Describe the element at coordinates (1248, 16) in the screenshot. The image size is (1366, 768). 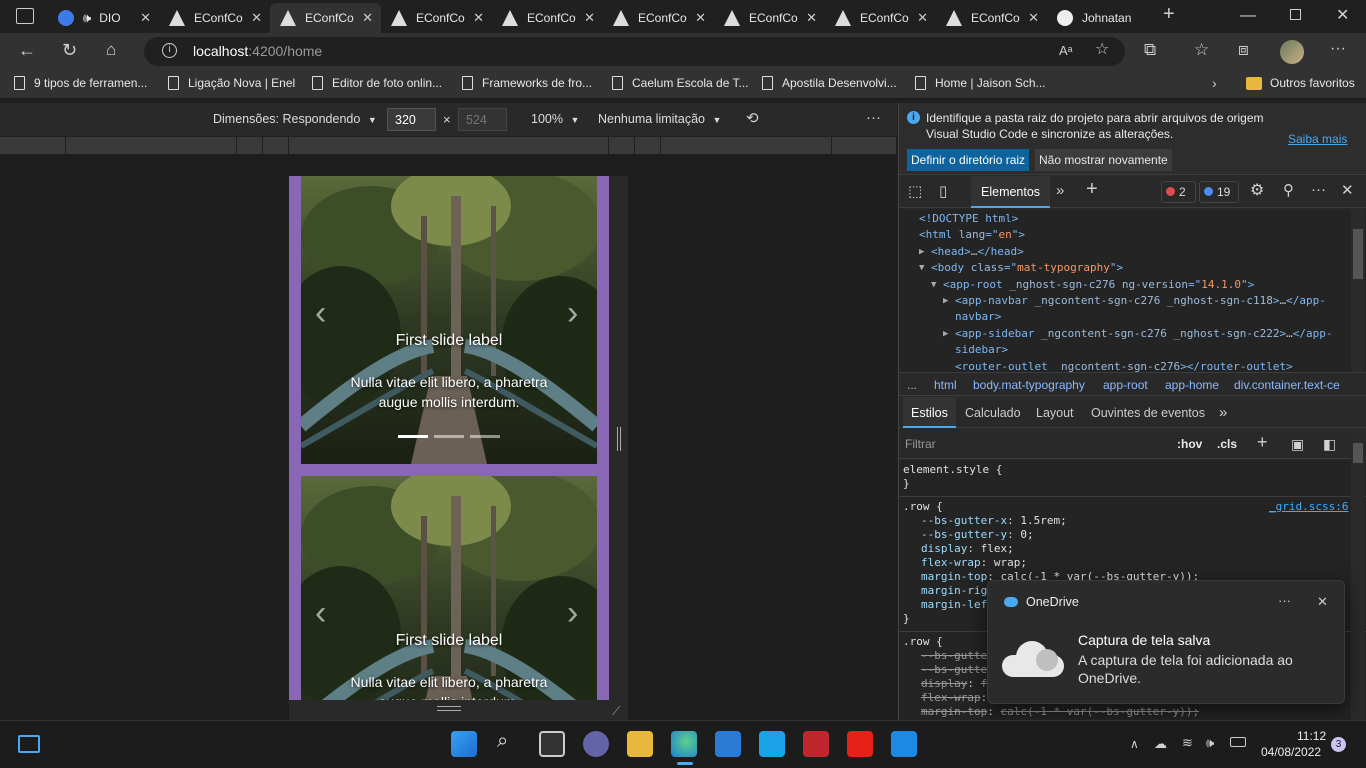
I see `minimize-icon: —` at that location.